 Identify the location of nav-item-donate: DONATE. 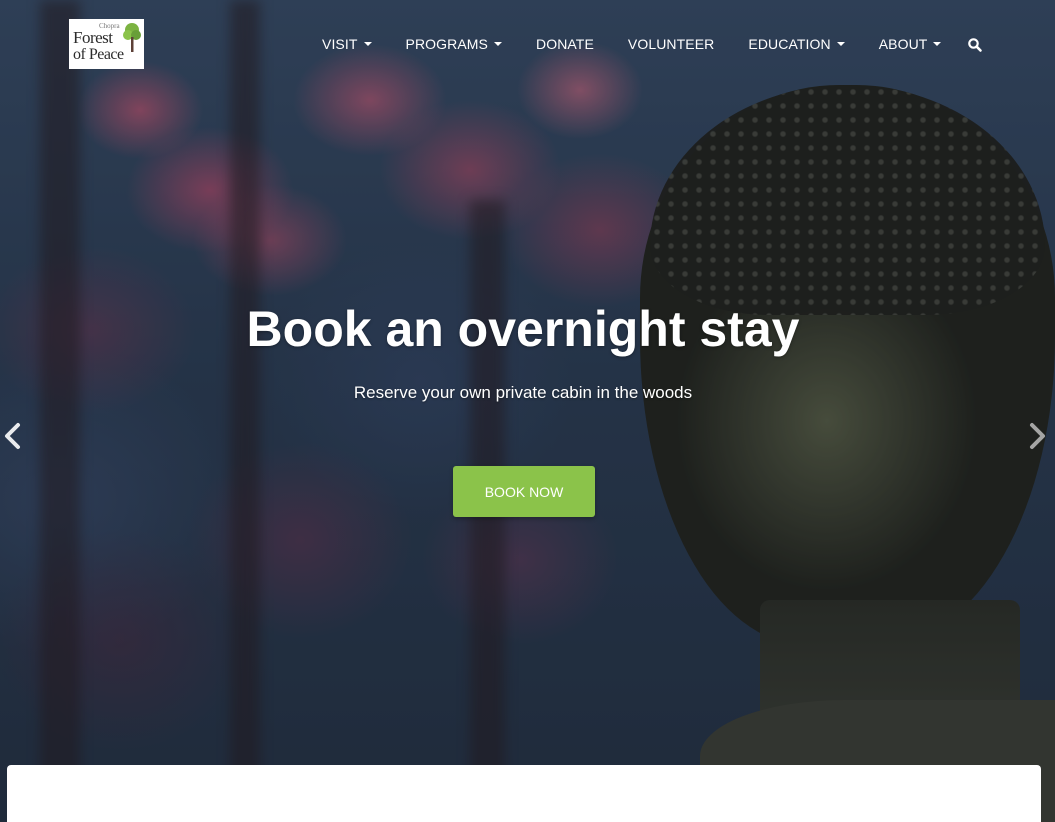
(565, 44).